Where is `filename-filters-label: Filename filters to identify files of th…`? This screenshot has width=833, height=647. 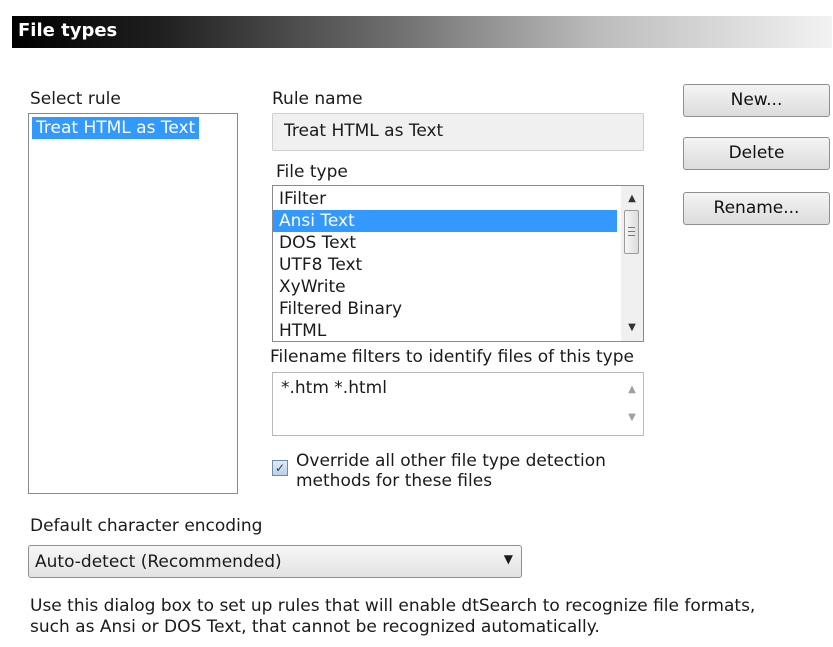 filename-filters-label: Filename filters to identify files of th… is located at coordinates (452, 357).